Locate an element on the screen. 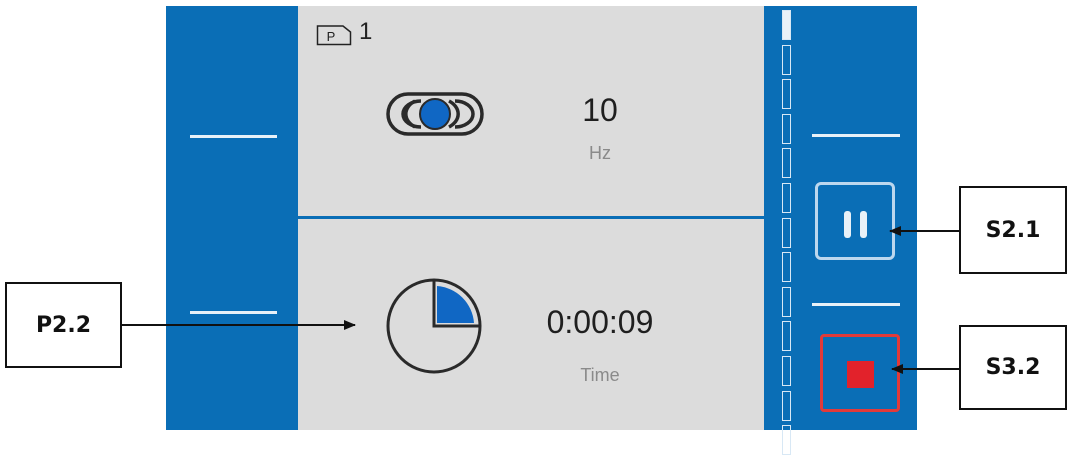  callout-s3-2: S3.2 is located at coordinates (1013, 367).